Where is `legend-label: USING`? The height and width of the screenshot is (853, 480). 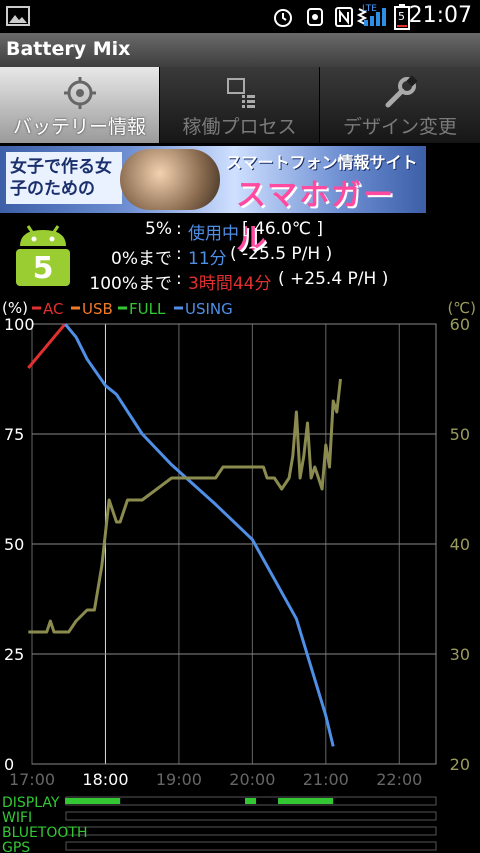
legend-label: USING is located at coordinates (209, 309).